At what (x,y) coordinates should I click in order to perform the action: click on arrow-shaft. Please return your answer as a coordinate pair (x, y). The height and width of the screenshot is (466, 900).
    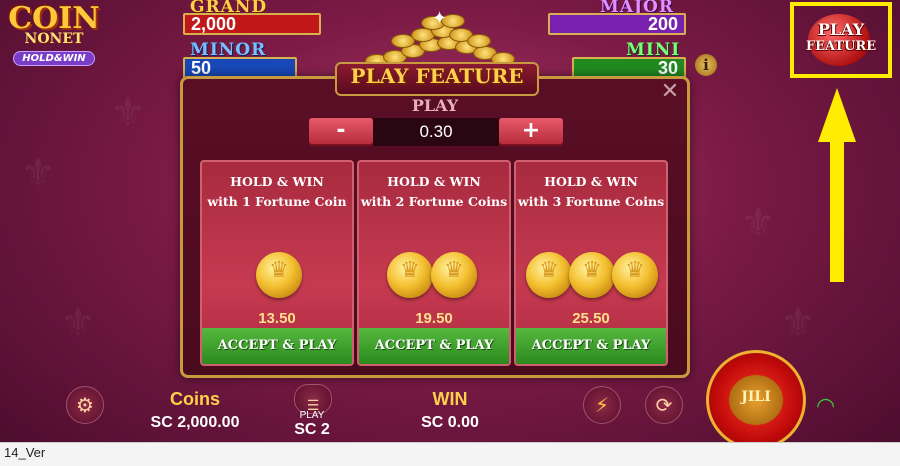
    Looking at the image, I should click on (837, 211).